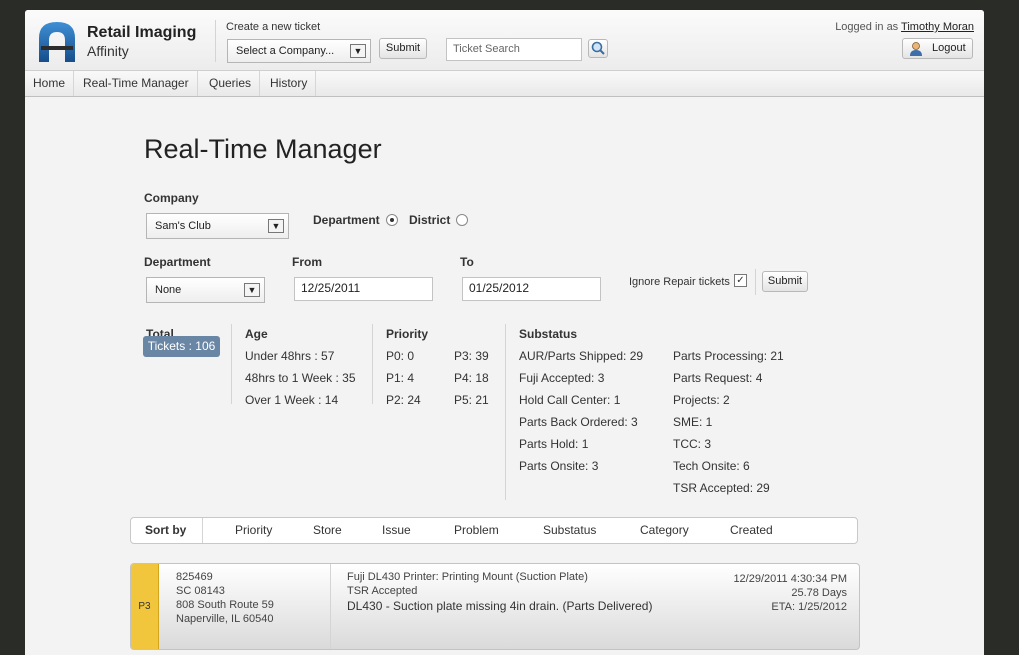 This screenshot has height=655, width=1019. I want to click on from-date-input: 12/25/2011, so click(363, 289).